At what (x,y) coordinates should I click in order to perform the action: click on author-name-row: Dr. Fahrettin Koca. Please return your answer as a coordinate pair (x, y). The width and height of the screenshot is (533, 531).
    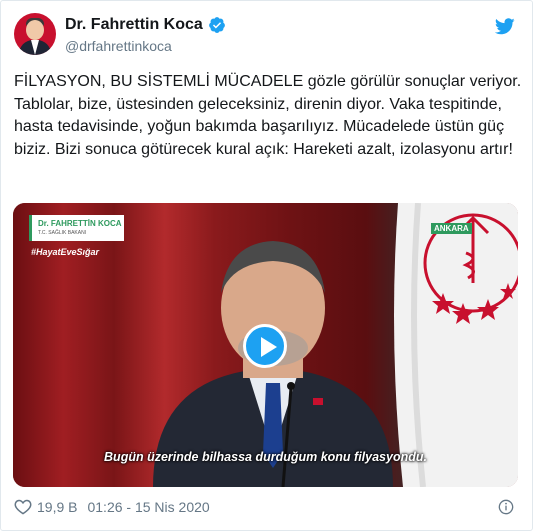
    Looking at the image, I should click on (145, 25).